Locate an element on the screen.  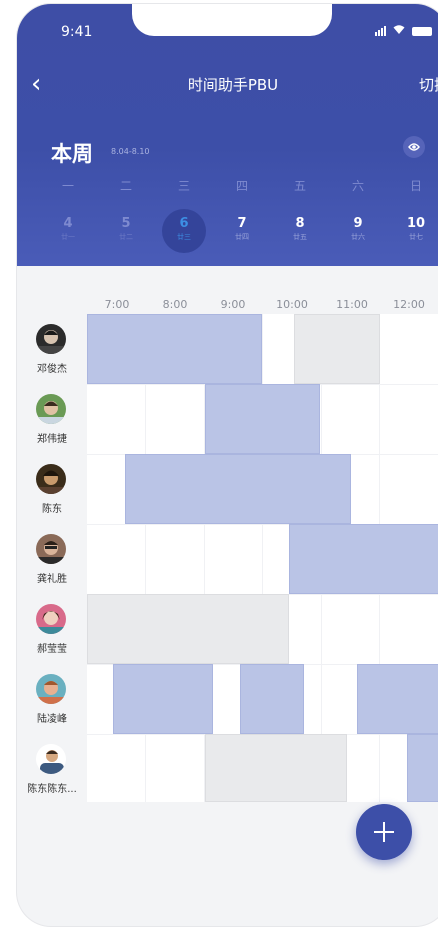
person-name: 郑伟捷 is located at coordinates (52, 439).